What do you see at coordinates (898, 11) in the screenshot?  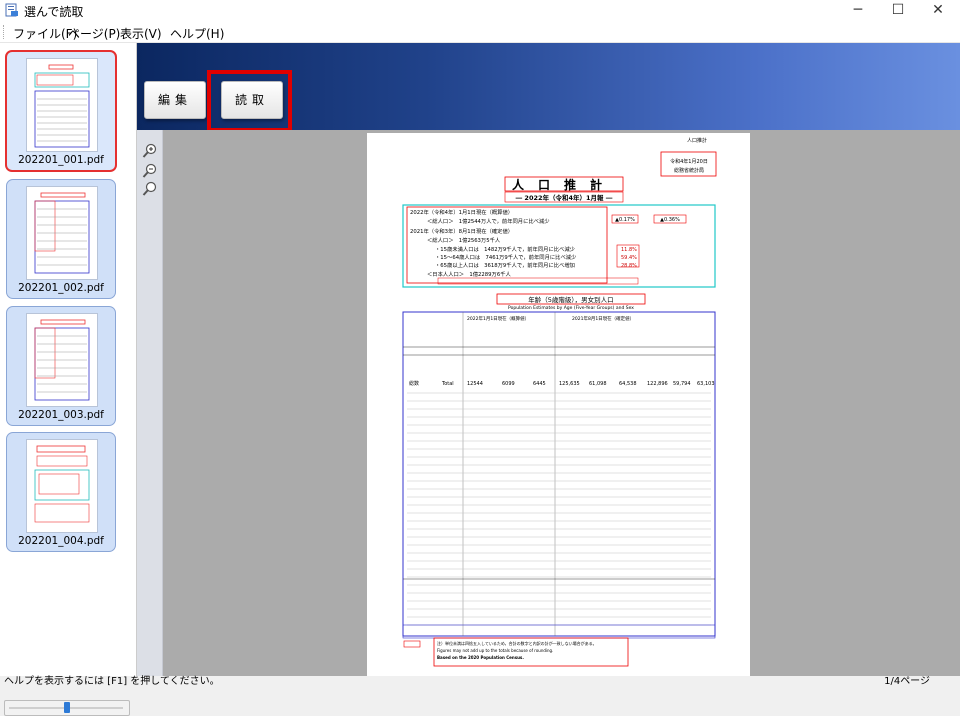 I see `maximize-button: ☐` at bounding box center [898, 11].